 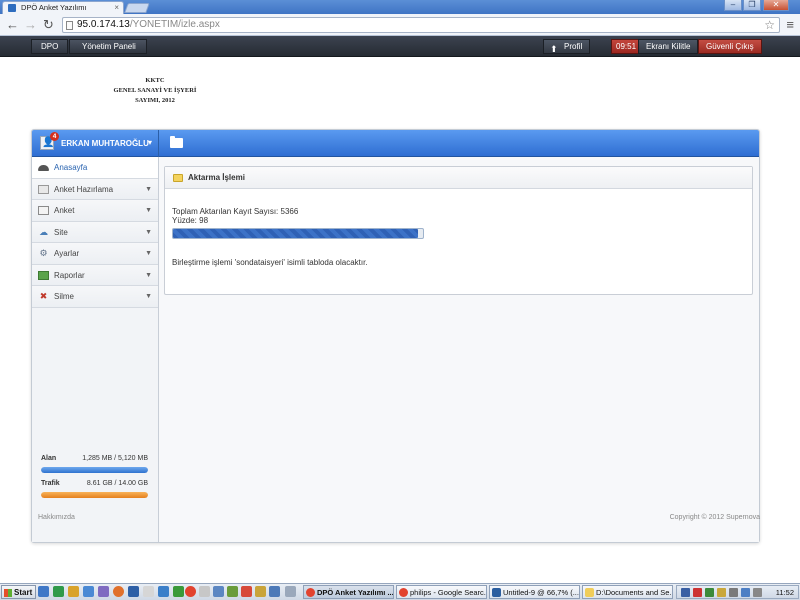 What do you see at coordinates (64, 210) in the screenshot?
I see `sidebar-item-label: Anket` at bounding box center [64, 210].